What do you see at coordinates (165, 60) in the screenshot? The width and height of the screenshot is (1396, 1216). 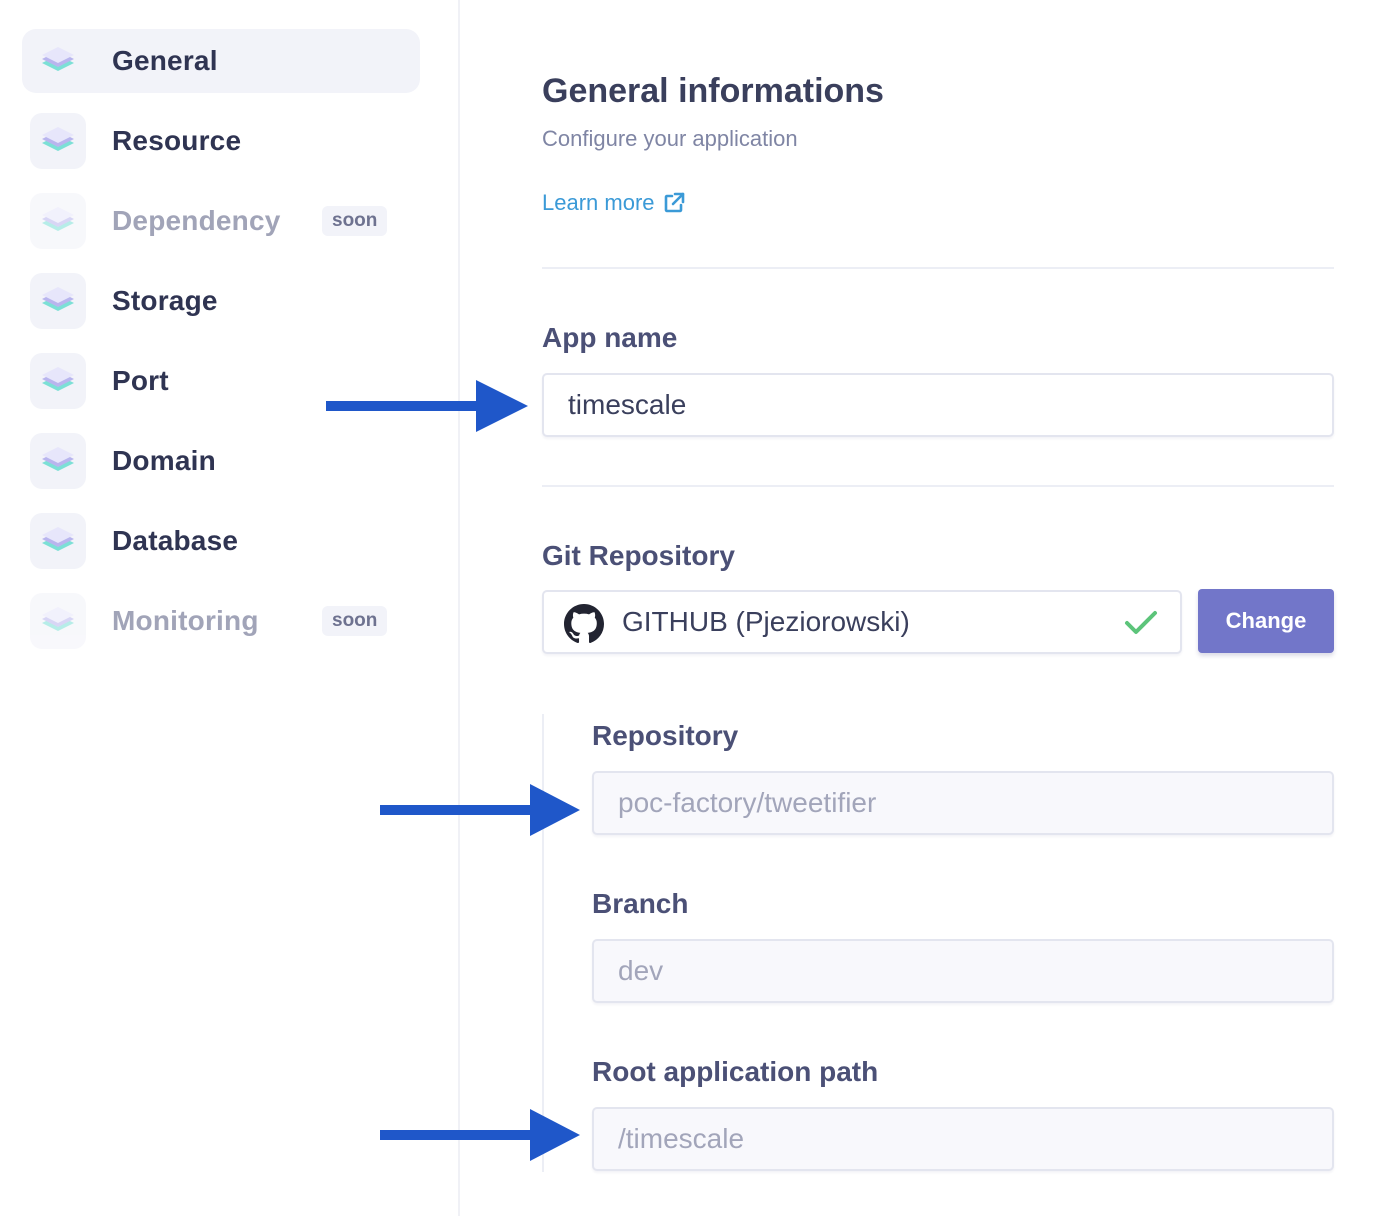 I see `sidebar-item-label: General` at bounding box center [165, 60].